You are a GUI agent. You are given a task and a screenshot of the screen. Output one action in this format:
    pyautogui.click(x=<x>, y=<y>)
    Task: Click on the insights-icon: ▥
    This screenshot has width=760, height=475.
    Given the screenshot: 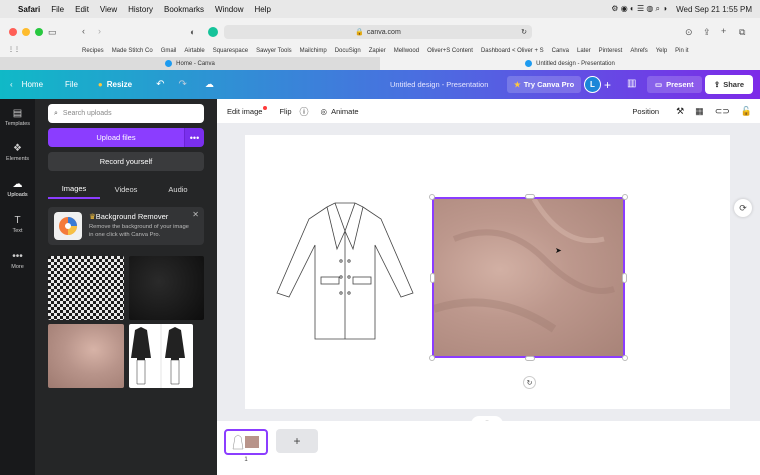 What is the action you would take?
    pyautogui.click(x=631, y=83)
    